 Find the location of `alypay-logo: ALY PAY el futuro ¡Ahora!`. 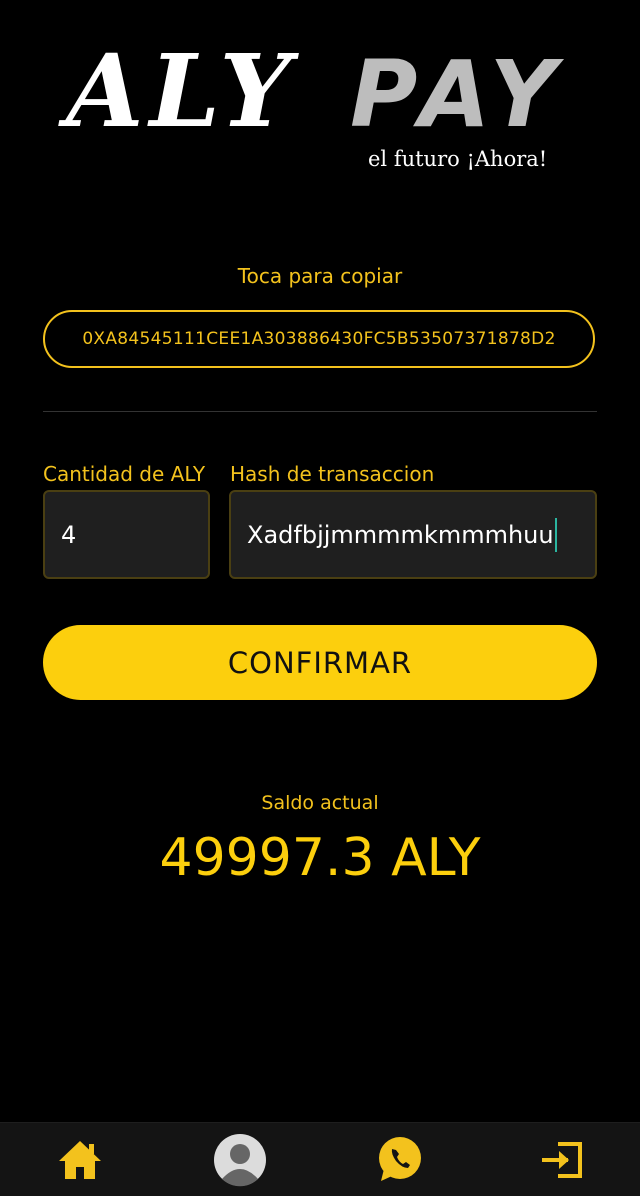

alypay-logo: ALY PAY el futuro ¡Ahora! is located at coordinates (320, 110).